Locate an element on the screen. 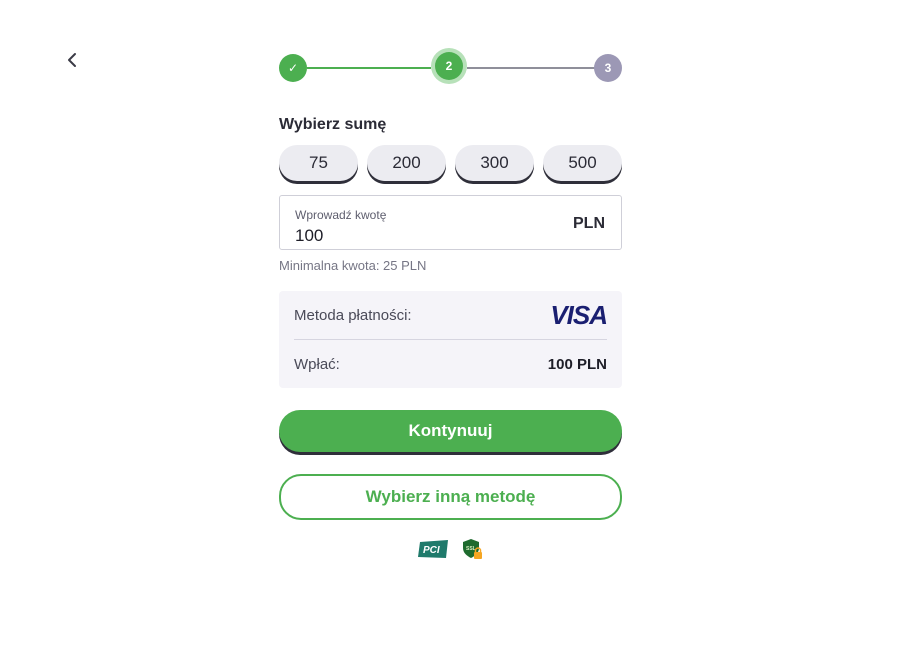 Image resolution: width=900 pixels, height=666 pixels. payment-method-label: Metoda płatności: is located at coordinates (353, 315).